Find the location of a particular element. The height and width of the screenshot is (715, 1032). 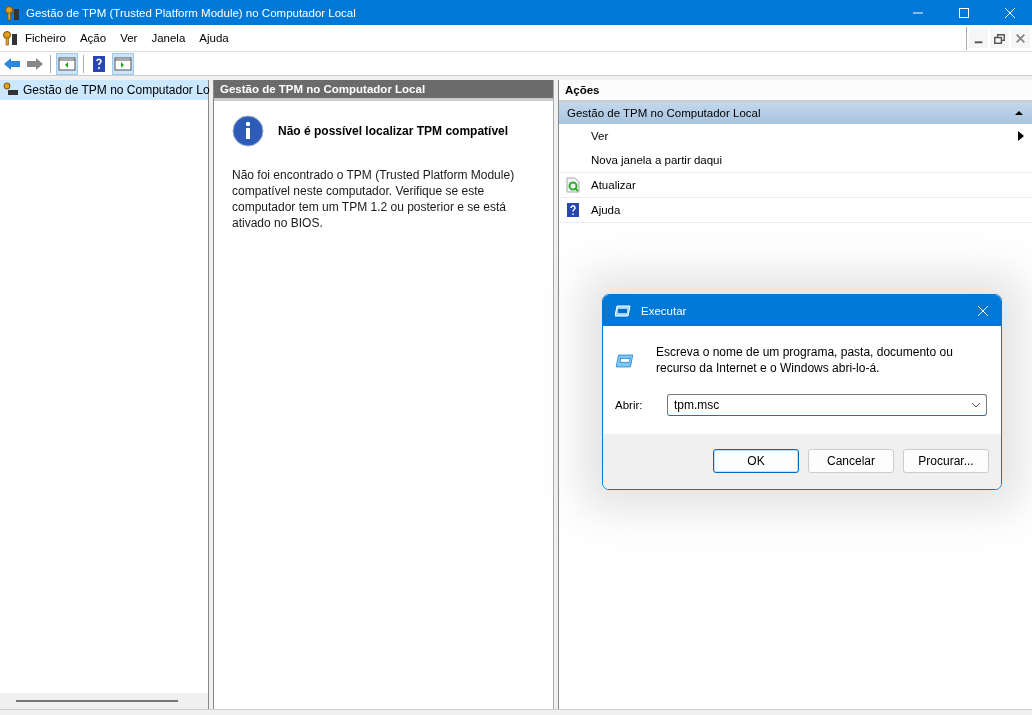

menu-item: Ajuda is located at coordinates (214, 38).